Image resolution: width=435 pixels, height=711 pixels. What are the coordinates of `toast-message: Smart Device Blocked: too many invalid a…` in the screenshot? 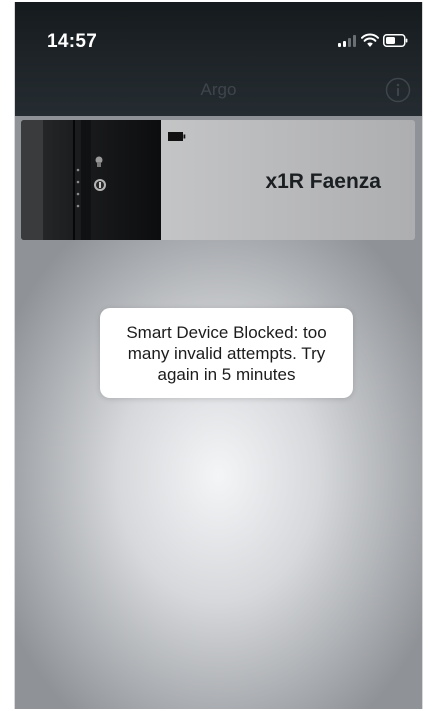 It's located at (226, 353).